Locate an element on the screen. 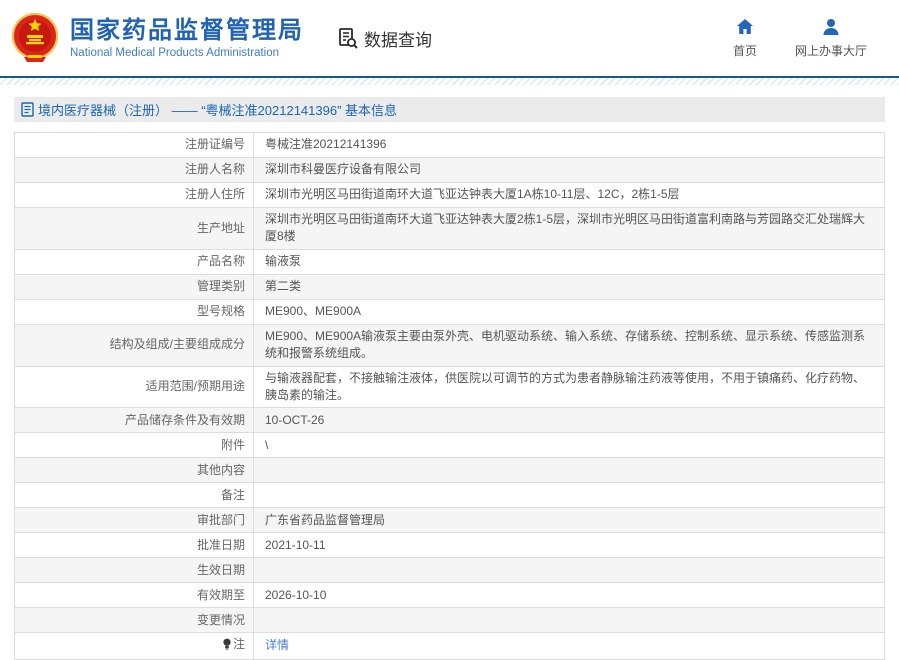 The image size is (899, 660). national-emblem-icon is located at coordinates (35, 37).